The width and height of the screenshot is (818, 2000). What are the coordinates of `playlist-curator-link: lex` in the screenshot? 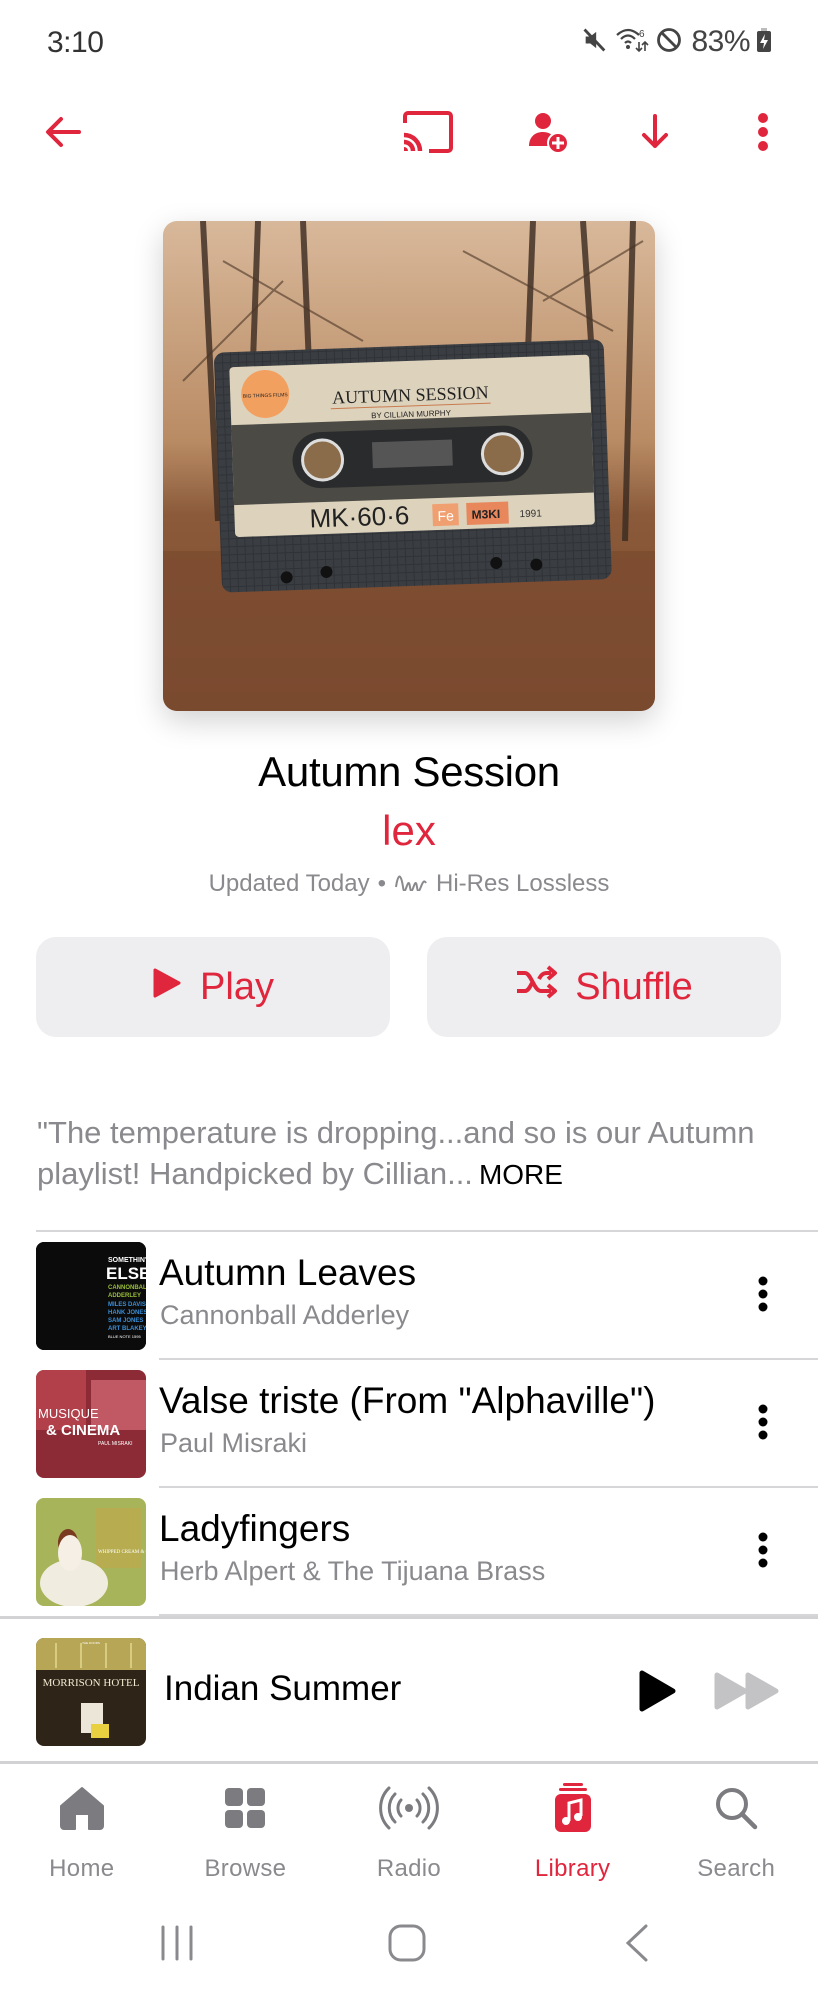 It's located at (409, 831).